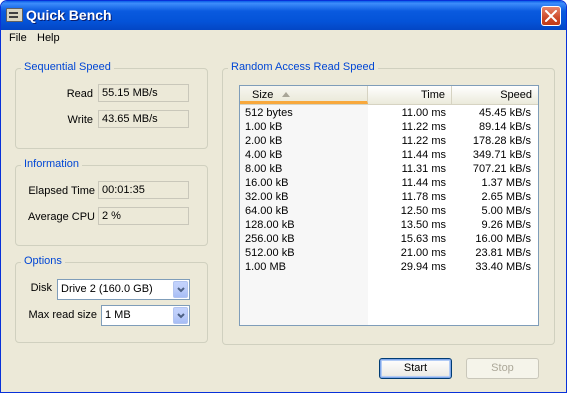 This screenshot has height=393, width=567. I want to click on cell-size: 1.00 kB, so click(264, 127).